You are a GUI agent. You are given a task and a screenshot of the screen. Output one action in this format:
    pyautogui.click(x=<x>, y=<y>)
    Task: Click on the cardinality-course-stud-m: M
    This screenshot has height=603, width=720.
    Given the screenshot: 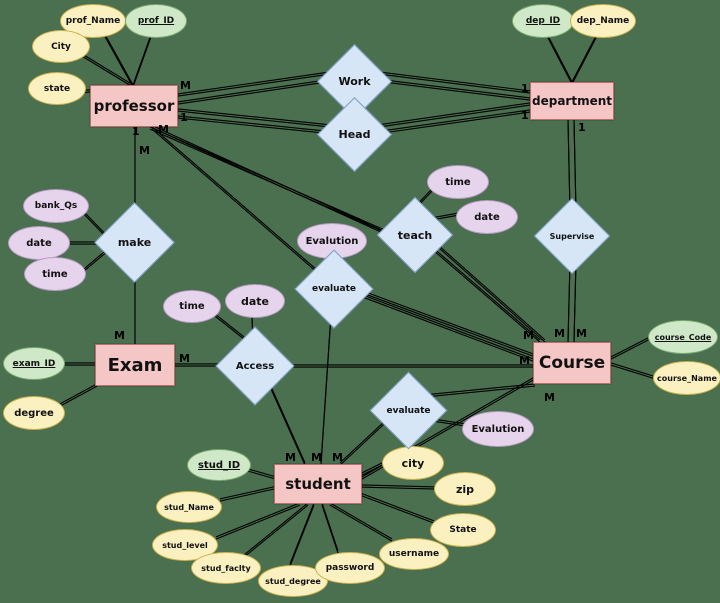 What is the action you would take?
    pyautogui.click(x=549, y=397)
    